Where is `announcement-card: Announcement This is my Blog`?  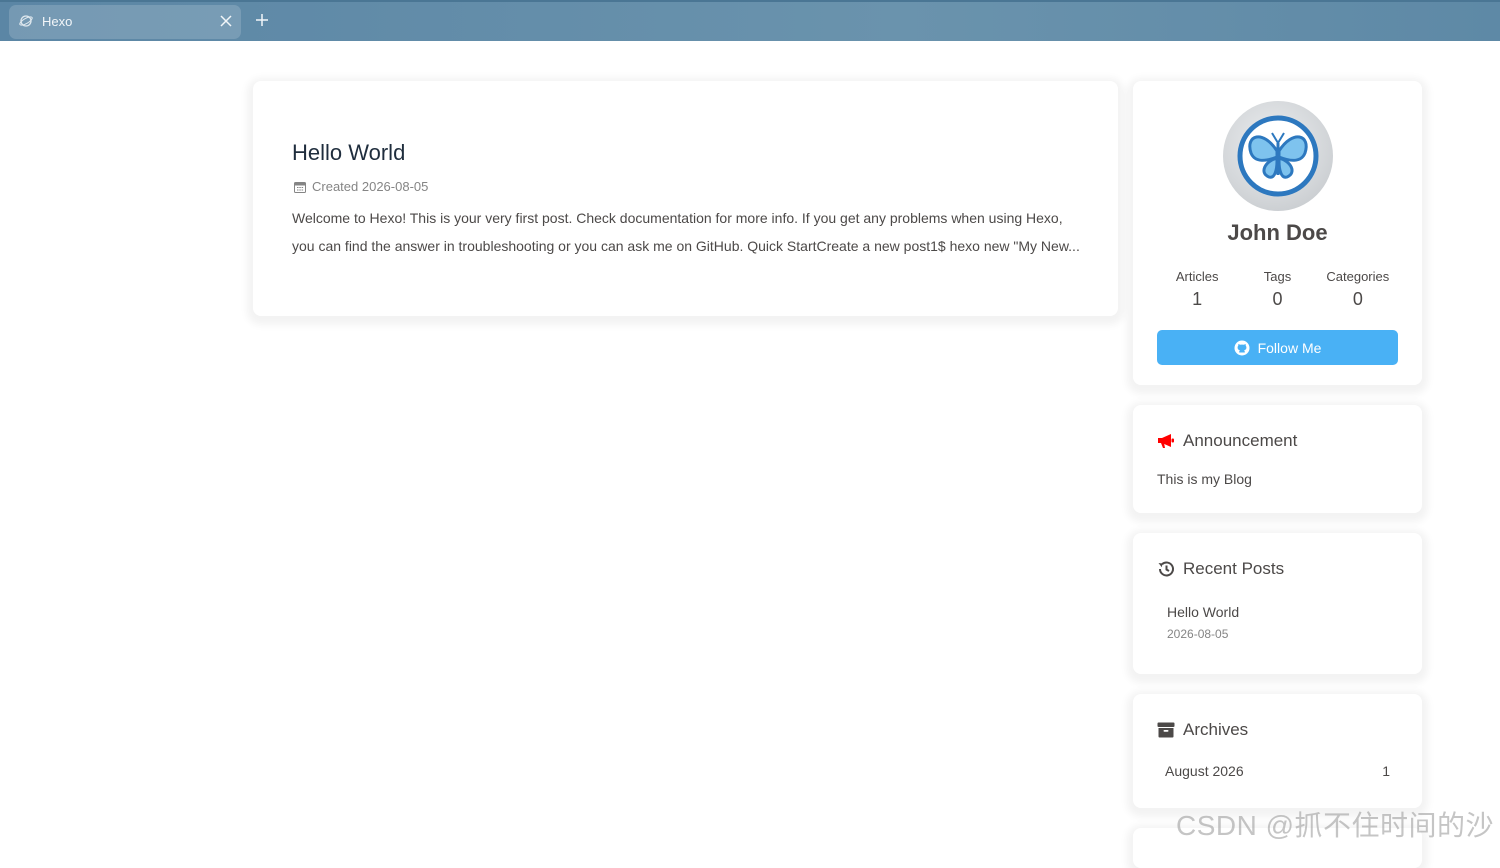
announcement-card: Announcement This is my Blog is located at coordinates (1277, 459).